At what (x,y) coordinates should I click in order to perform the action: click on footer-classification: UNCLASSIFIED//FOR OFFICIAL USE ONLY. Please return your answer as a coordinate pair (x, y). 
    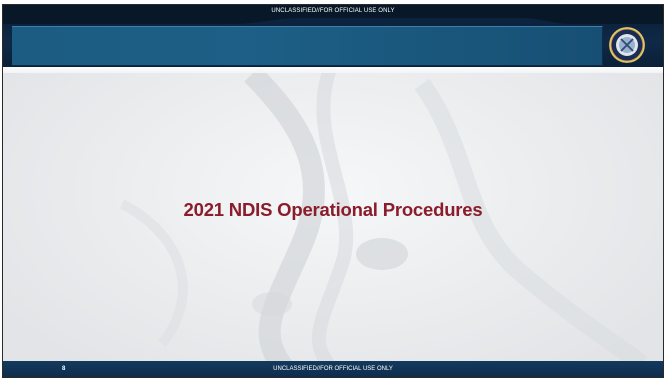
    Looking at the image, I should click on (333, 369).